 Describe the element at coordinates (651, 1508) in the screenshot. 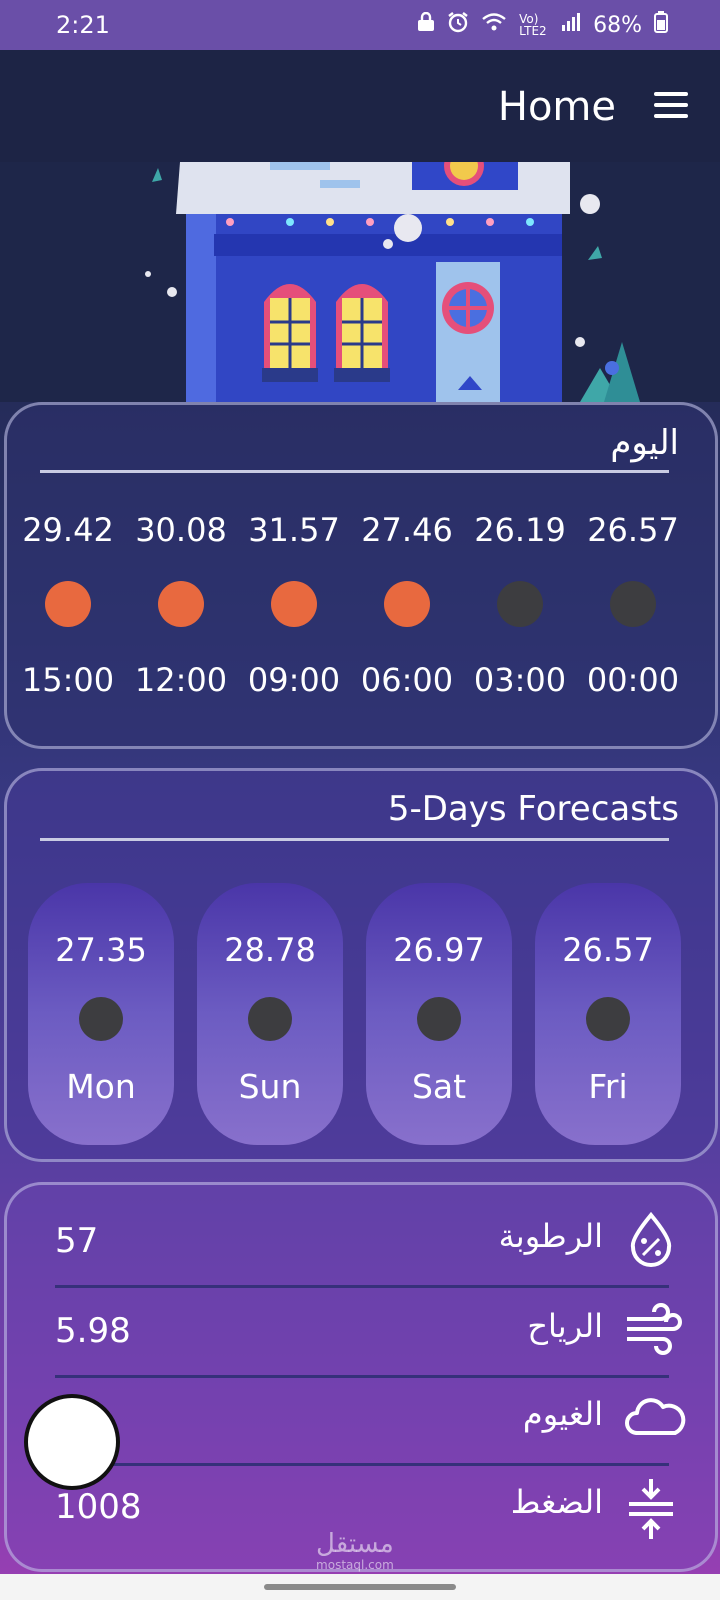

I see `pressure-icon` at that location.